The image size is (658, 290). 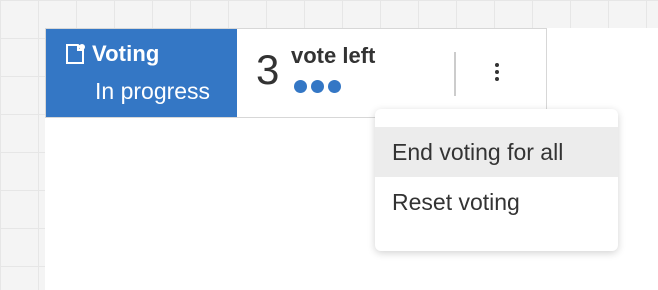 I want to click on votes-left-label: vote left, so click(x=333, y=55).